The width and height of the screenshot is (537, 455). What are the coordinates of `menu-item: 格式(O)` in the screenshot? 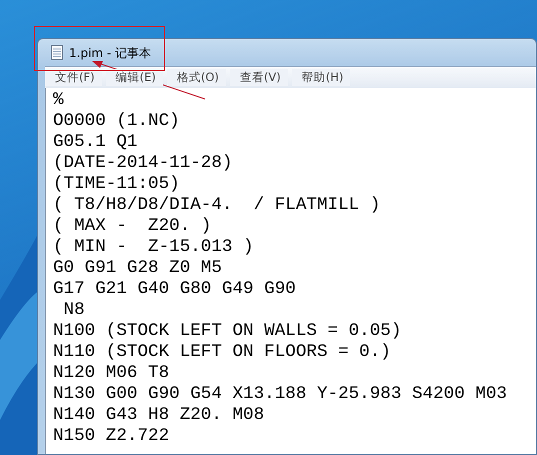 It's located at (196, 77).